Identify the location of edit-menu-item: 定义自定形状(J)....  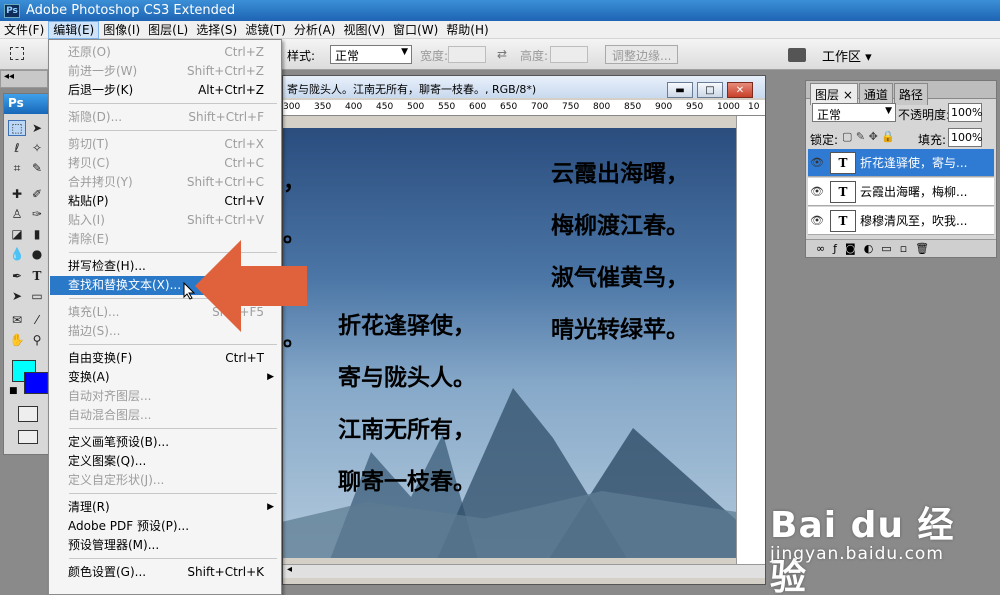
(165, 480).